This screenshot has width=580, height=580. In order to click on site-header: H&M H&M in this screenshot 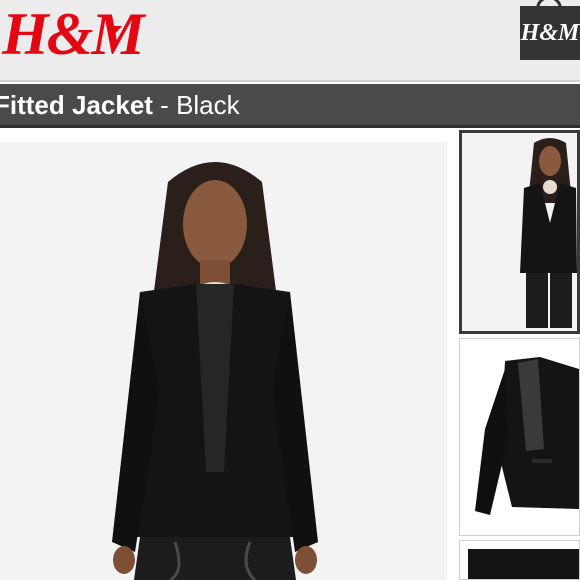, I will do `click(290, 41)`.